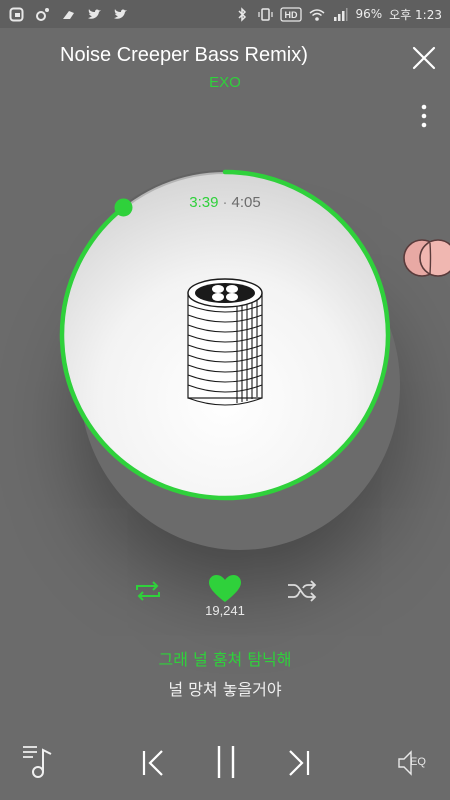  What do you see at coordinates (426, 258) in the screenshot?
I see `peach-icon` at bounding box center [426, 258].